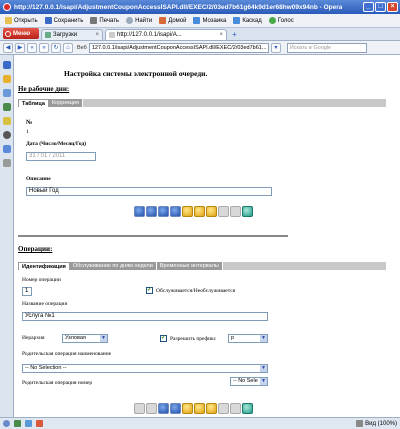 The height and width of the screenshot is (429, 400). What do you see at coordinates (249, 381) in the screenshot?
I see `parent-number-select: -- No Sele ▼` at bounding box center [249, 381].